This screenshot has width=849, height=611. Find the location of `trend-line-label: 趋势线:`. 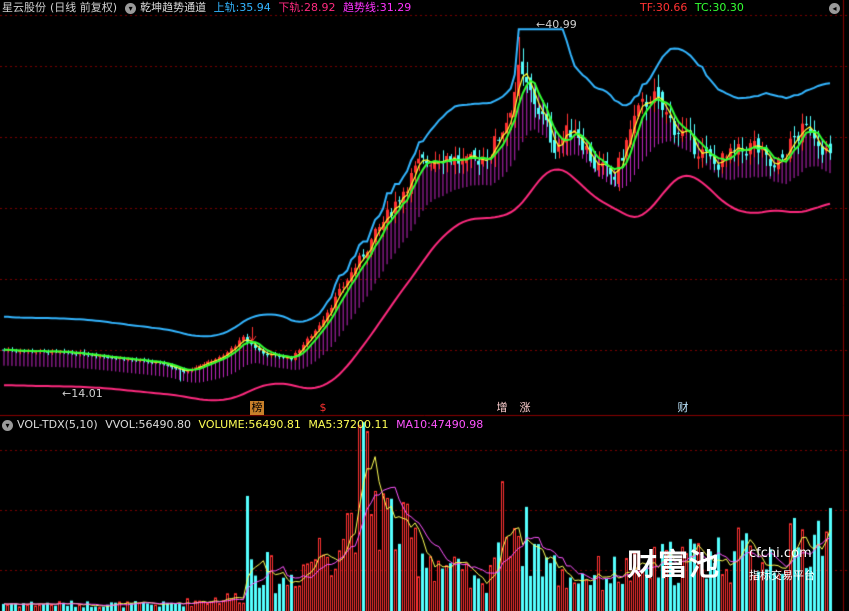

trend-line-label: 趋势线: is located at coordinates (361, 7).